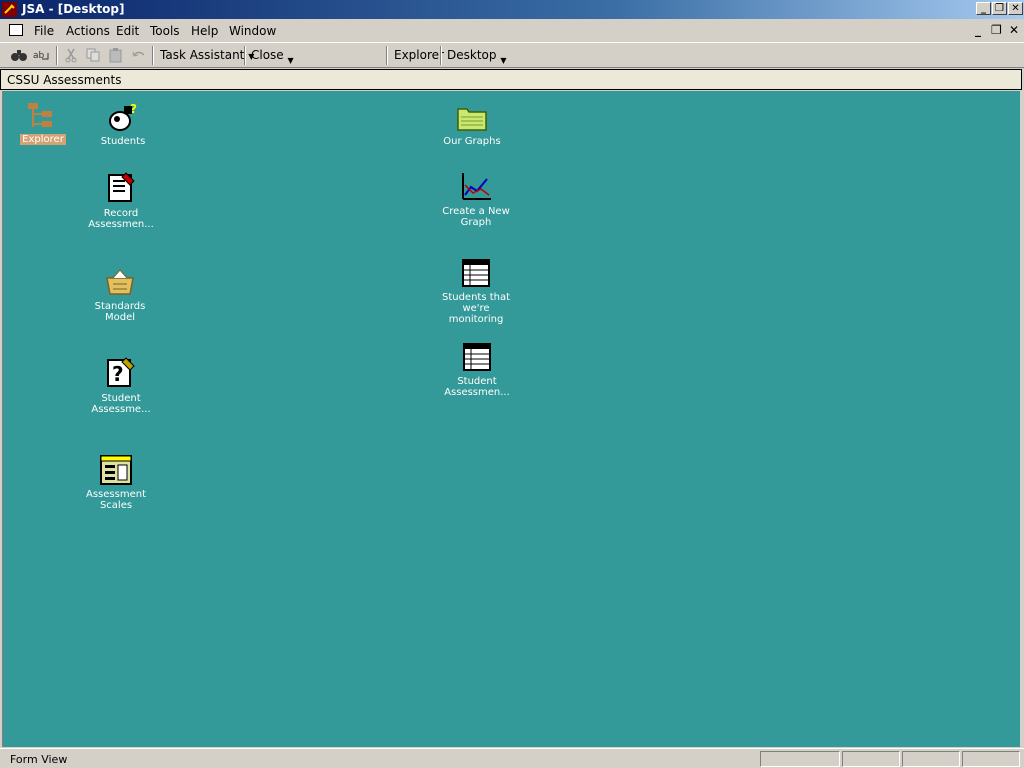  I want to click on desktop-icon-label: Standards Model, so click(120, 312).